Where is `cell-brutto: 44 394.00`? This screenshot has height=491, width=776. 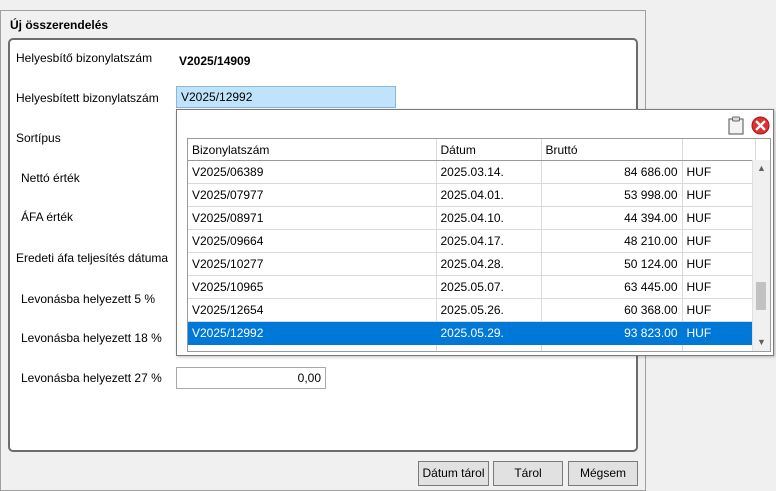
cell-brutto: 44 394.00 is located at coordinates (612, 218).